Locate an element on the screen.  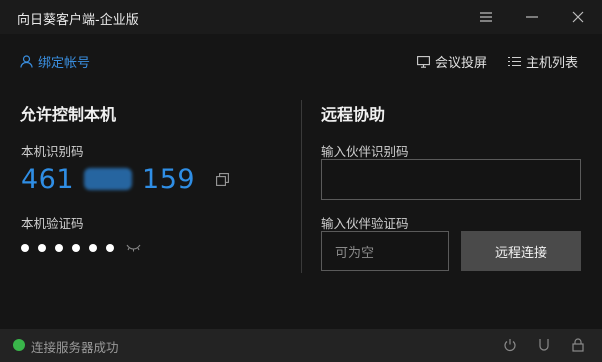
menu-icon is located at coordinates (486, 17).